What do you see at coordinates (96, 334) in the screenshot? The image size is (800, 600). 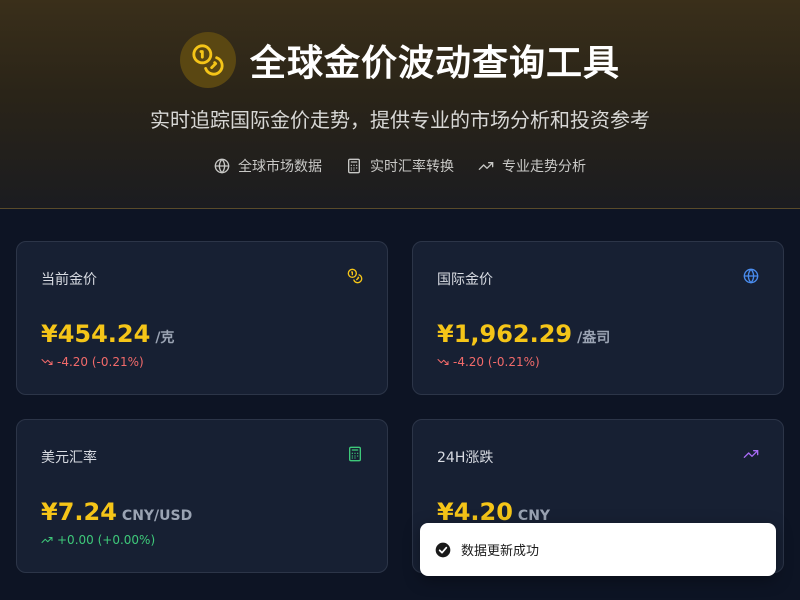 I see `price-value: ¥454.24` at bounding box center [96, 334].